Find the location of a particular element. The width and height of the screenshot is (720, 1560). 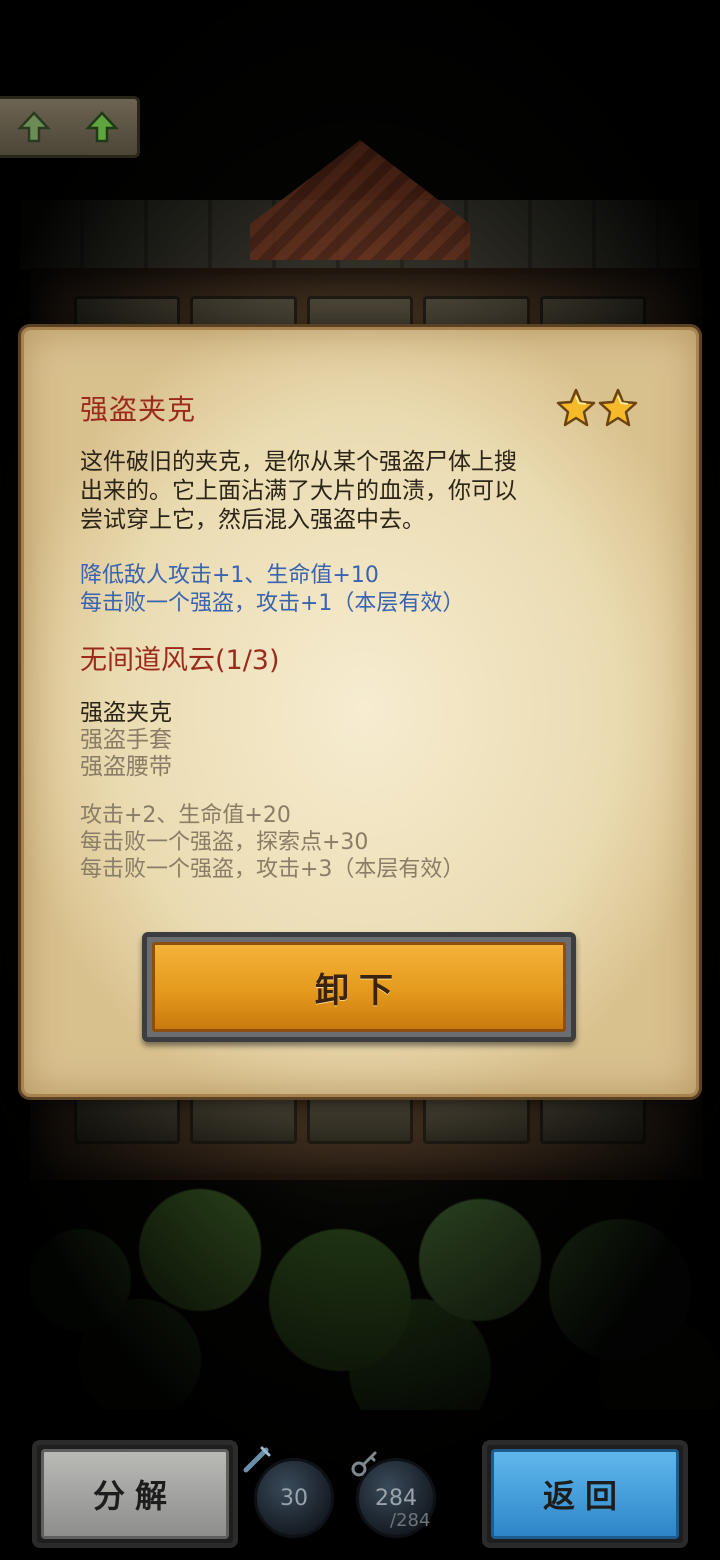

set-piece-missing: 强盗手套 is located at coordinates (126, 740).